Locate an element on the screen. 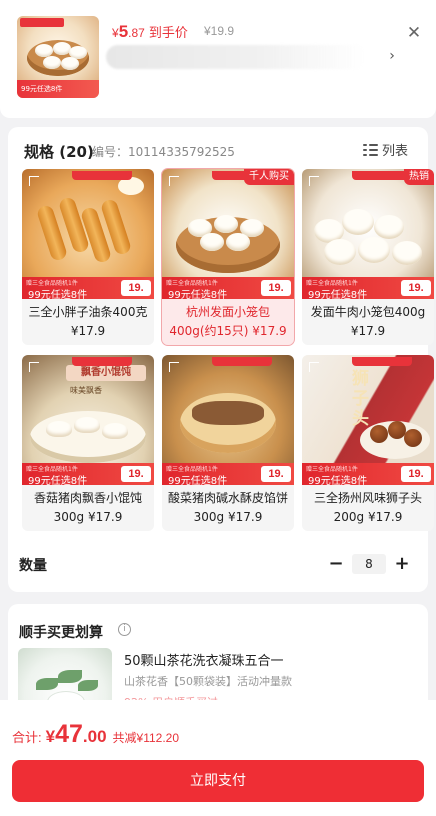 This screenshot has height=816, width=436. quantity-increase-button: + is located at coordinates (402, 564).